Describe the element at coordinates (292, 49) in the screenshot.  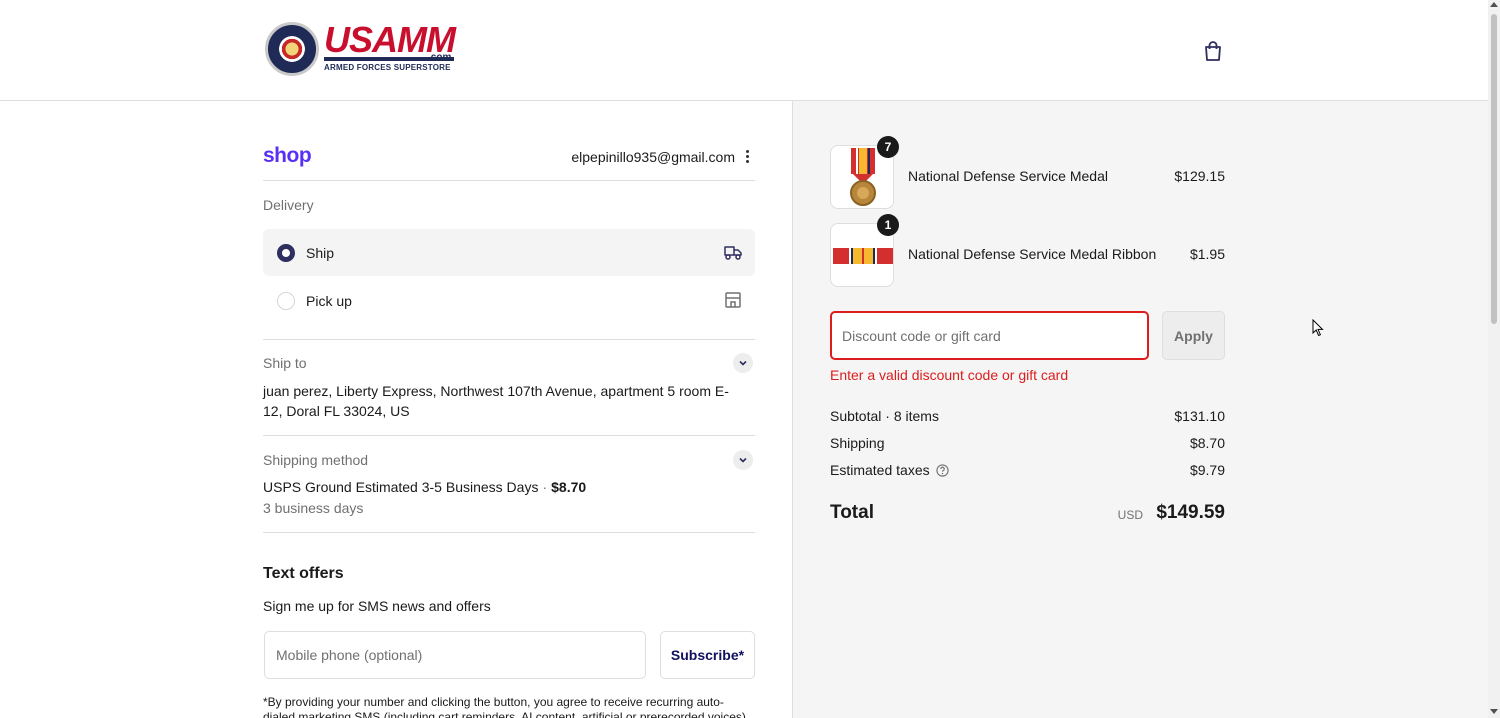
I see `military-seal-icon` at that location.